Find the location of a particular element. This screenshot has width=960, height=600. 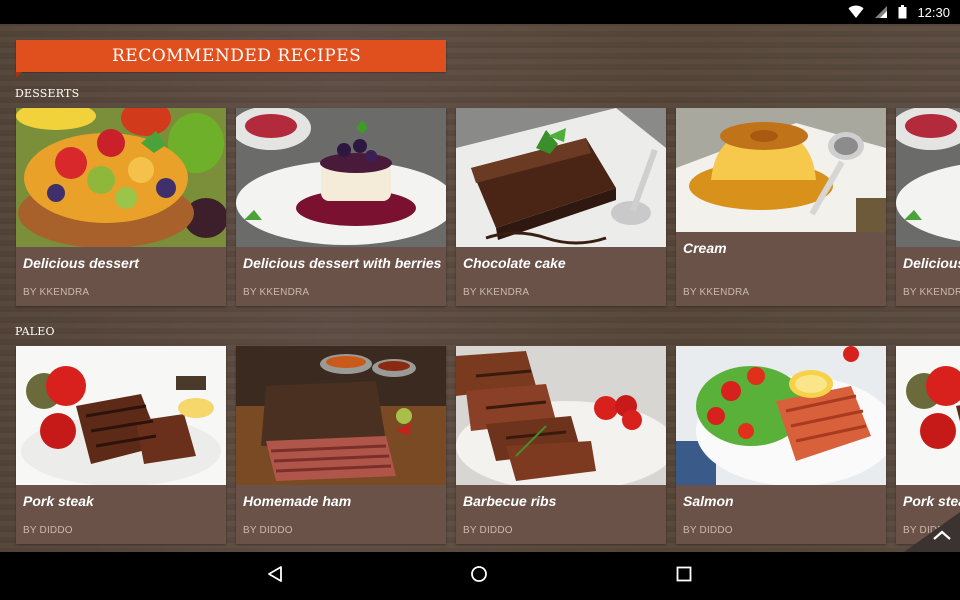

recommended-banner: RECOMMENDED RECIPES is located at coordinates (231, 56).